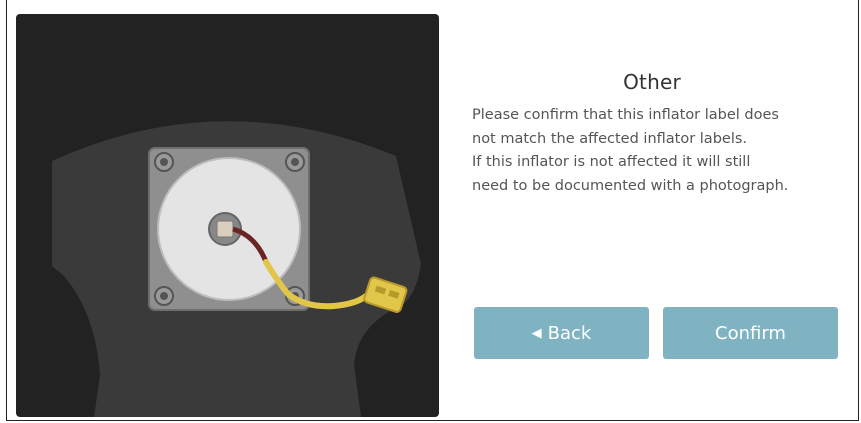  What do you see at coordinates (610, 138) in the screenshot?
I see `message-line-2: not match the affected inflator labels.` at bounding box center [610, 138].